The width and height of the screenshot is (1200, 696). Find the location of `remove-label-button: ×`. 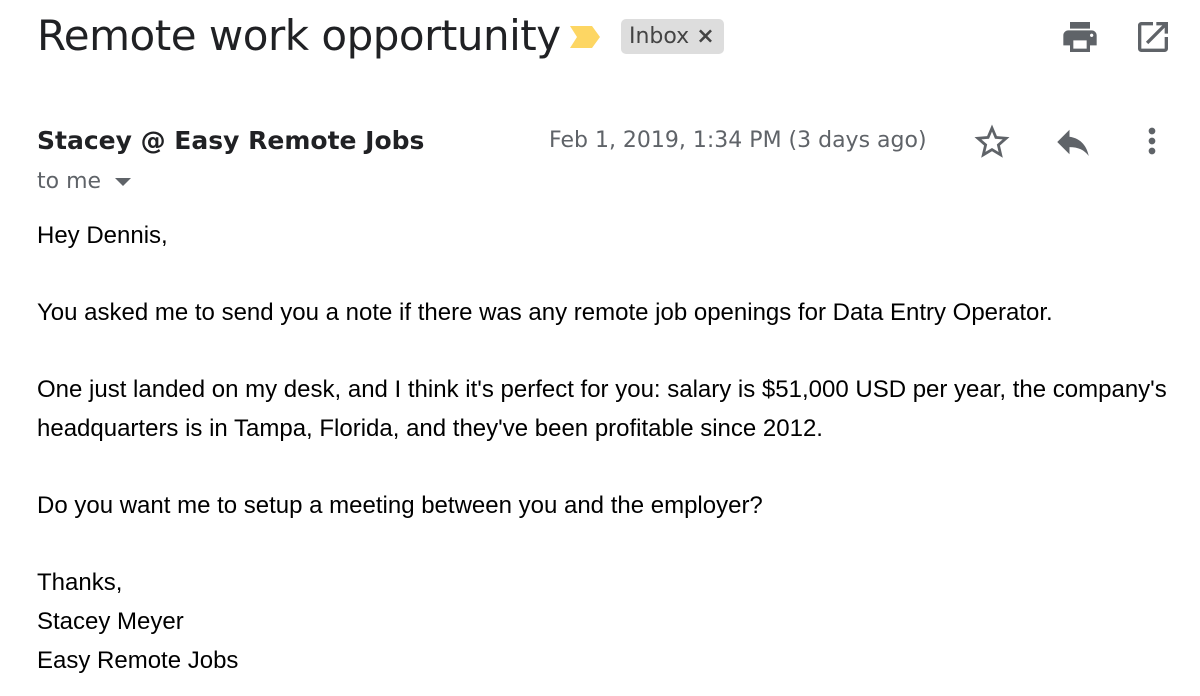

remove-label-button: × is located at coordinates (705, 36).